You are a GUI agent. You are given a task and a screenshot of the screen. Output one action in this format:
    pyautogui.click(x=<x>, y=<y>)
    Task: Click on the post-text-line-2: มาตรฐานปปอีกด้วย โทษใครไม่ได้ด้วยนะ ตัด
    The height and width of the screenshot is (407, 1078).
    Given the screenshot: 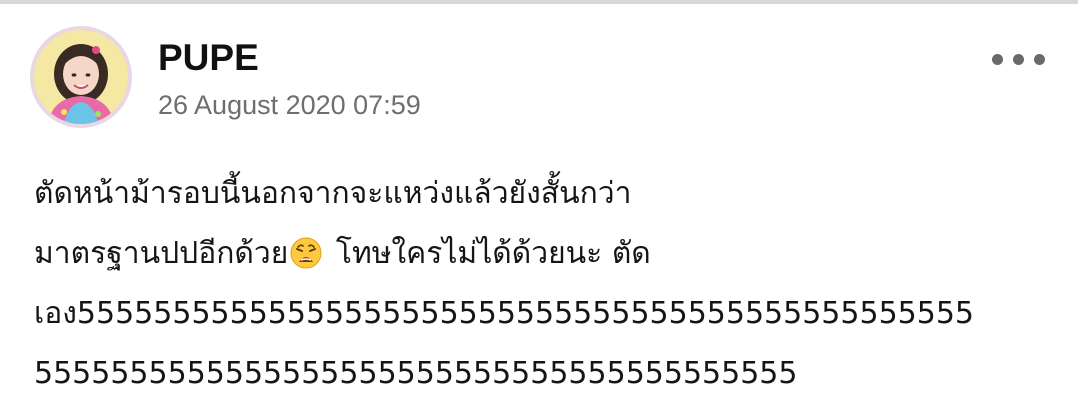 What is the action you would take?
    pyautogui.click(x=552, y=254)
    